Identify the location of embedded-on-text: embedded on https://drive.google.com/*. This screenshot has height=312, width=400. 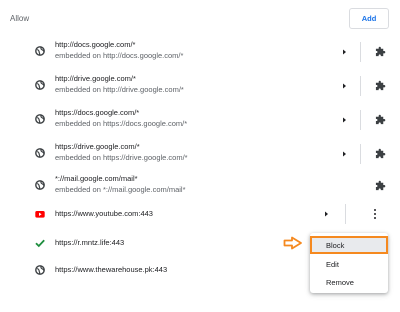
(121, 157).